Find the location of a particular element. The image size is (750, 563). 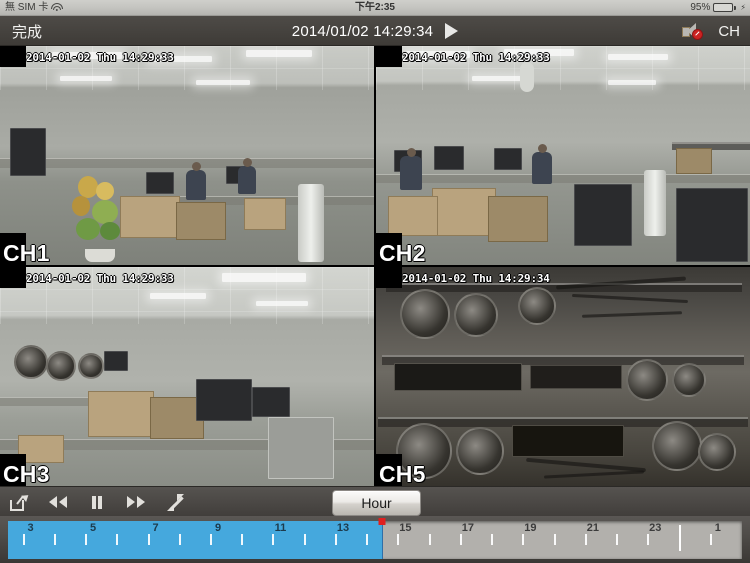

playback-buttons-group is located at coordinates (97, 502).